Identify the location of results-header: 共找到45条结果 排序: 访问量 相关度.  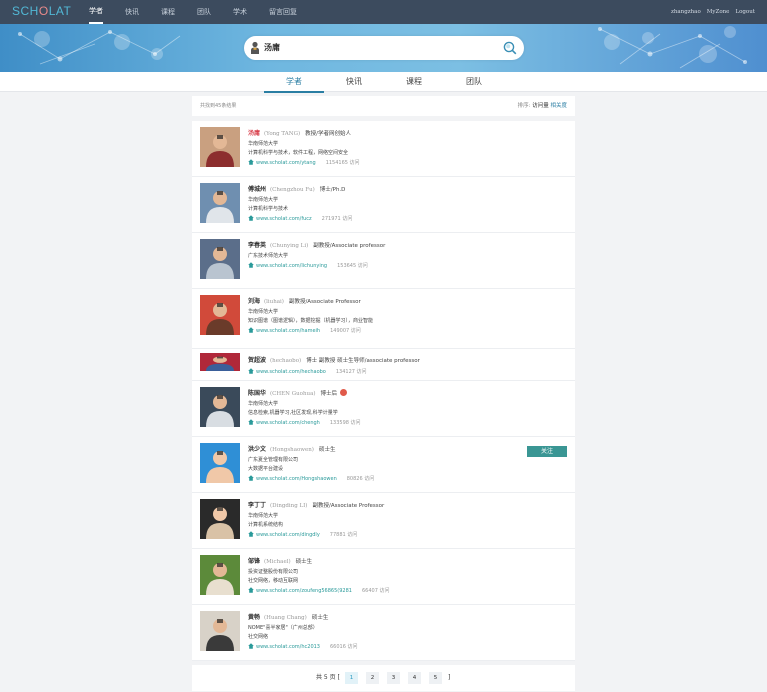
(383, 106).